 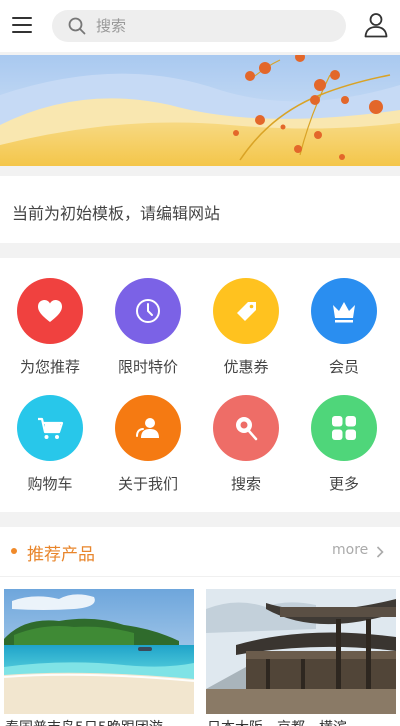 I want to click on product-title: 泰国普吉岛5日5晚跟团游, so click(x=99, y=721).